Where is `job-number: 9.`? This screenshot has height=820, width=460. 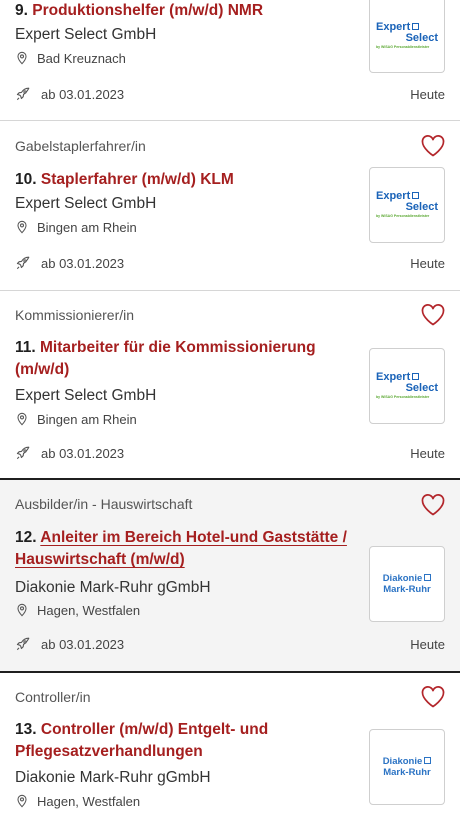 job-number: 9. is located at coordinates (21, 10).